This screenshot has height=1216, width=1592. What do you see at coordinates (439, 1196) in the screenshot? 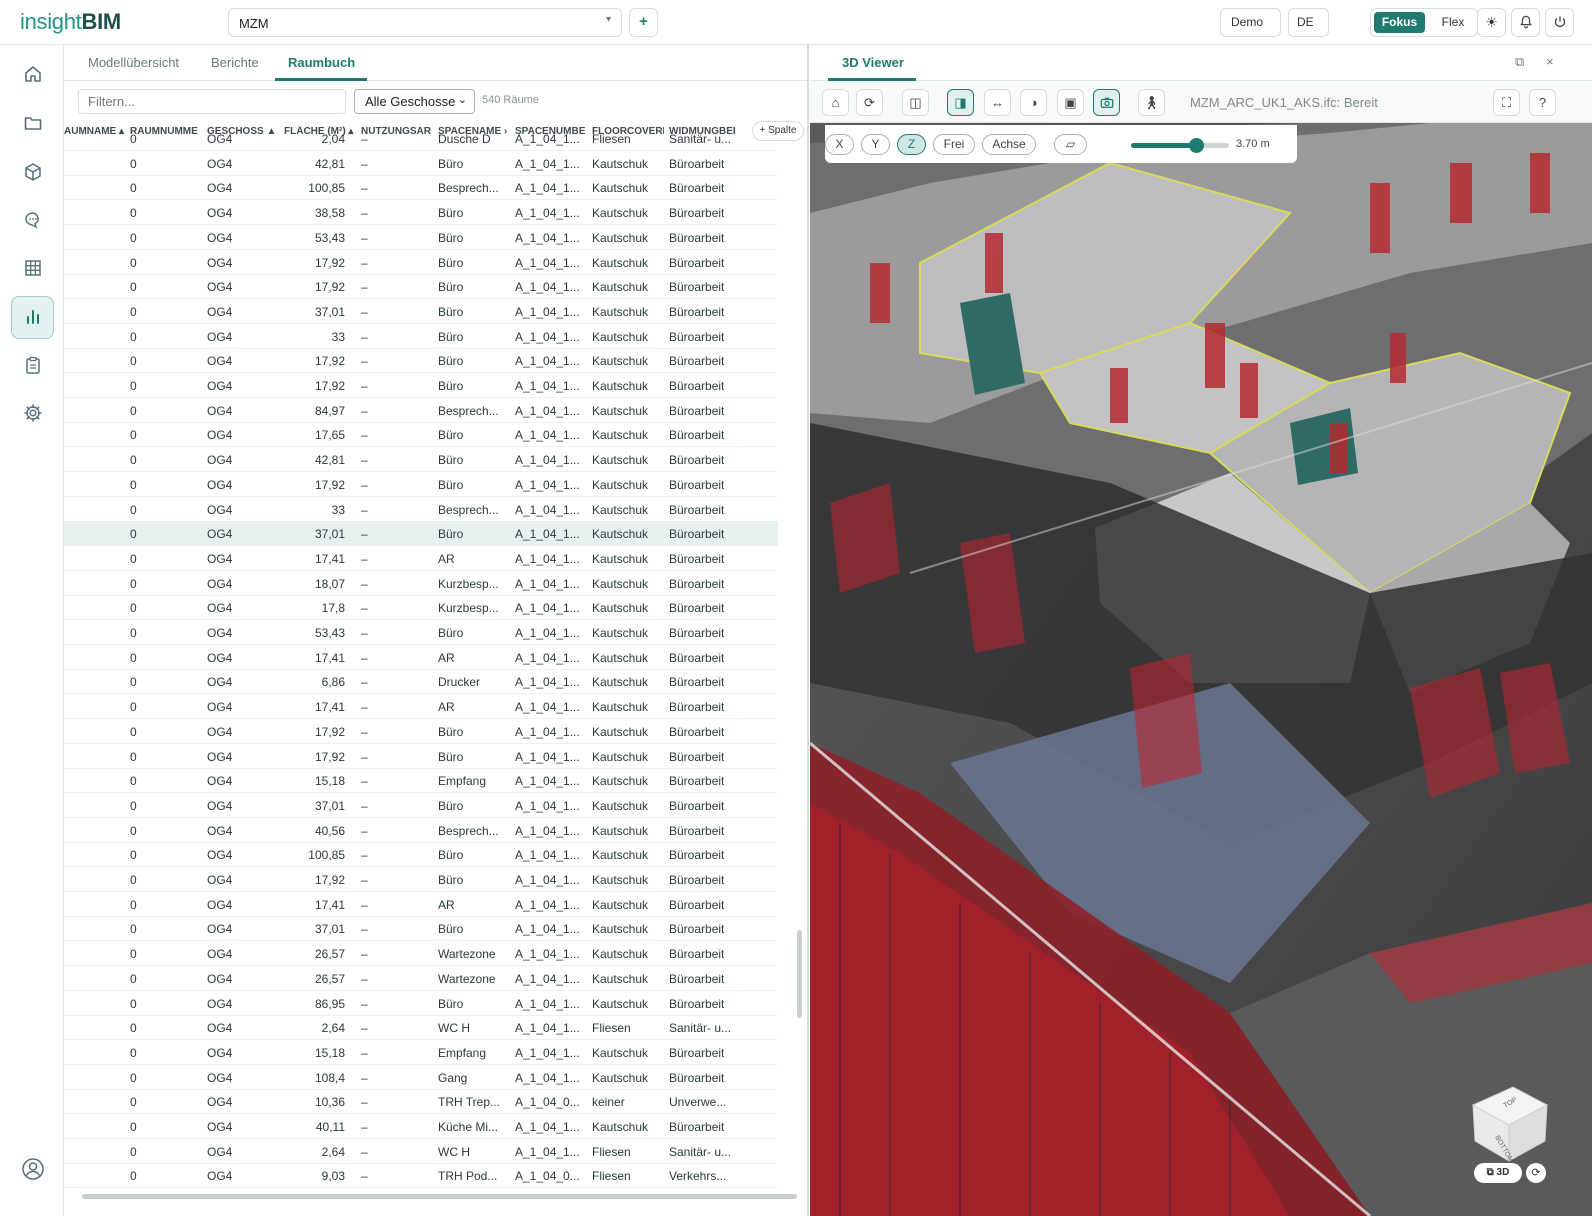
I see `horizontal-scrollbar` at bounding box center [439, 1196].